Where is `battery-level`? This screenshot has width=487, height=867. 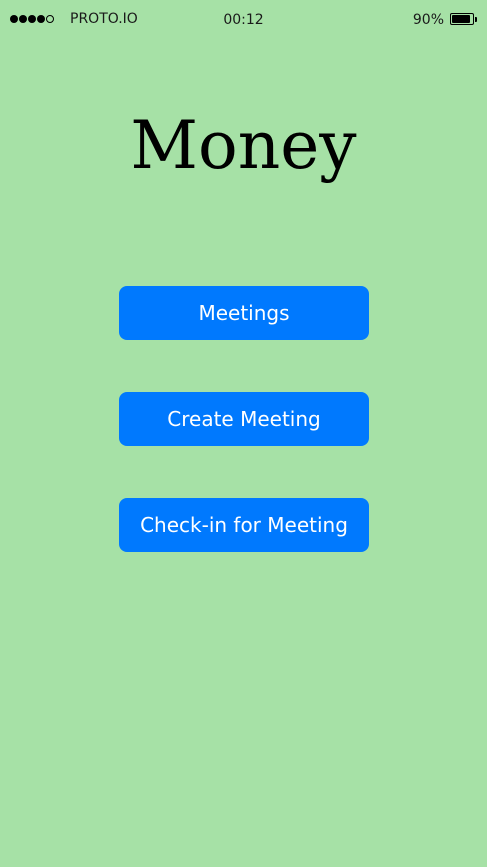 battery-level is located at coordinates (461, 19).